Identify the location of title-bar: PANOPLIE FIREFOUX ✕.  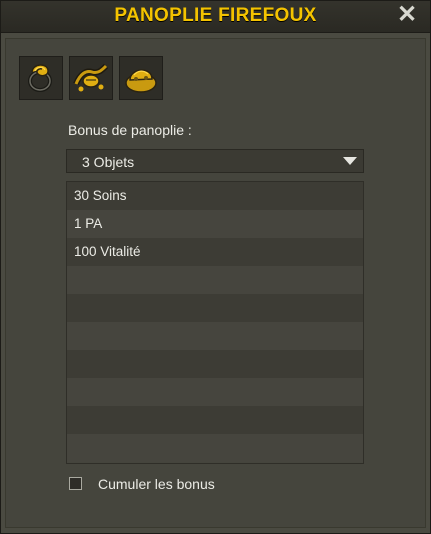
(215, 17).